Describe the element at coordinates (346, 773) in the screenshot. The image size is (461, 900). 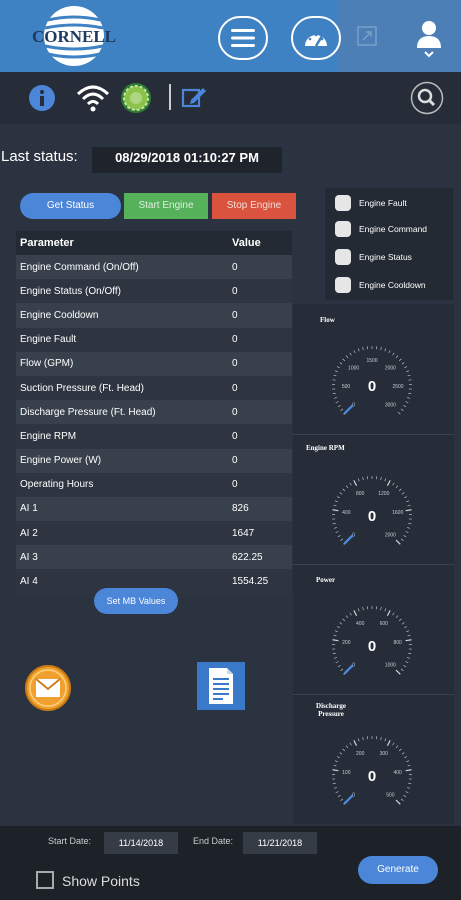
I see `gauge-tick-label: 100` at that location.